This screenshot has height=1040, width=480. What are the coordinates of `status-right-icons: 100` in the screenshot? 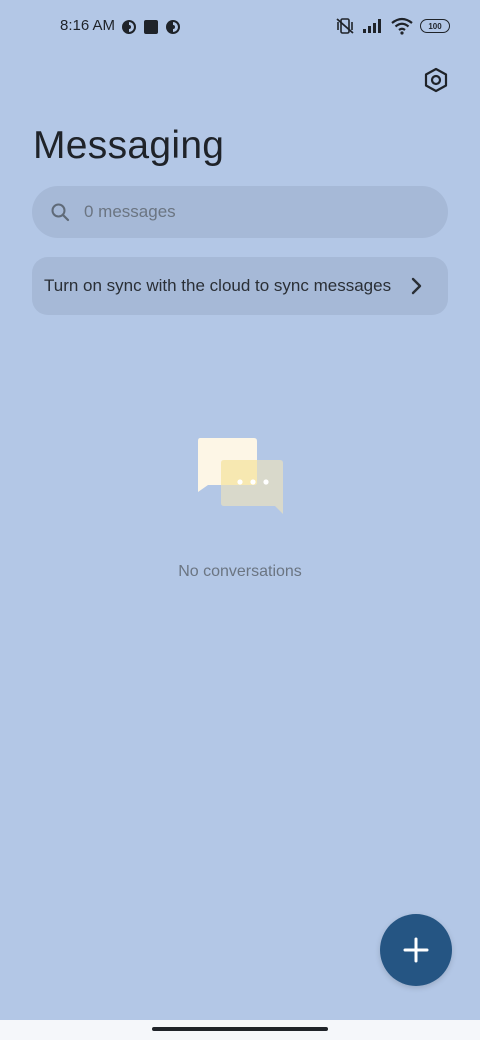 It's located at (392, 26).